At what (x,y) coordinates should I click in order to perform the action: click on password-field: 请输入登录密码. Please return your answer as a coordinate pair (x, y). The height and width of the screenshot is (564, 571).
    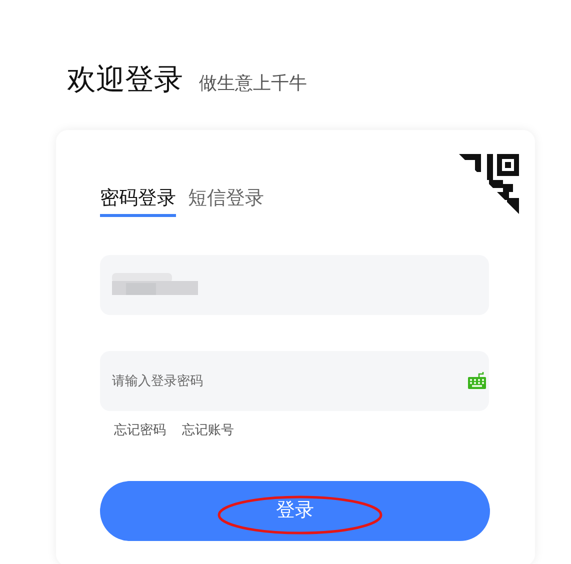
    Looking at the image, I should click on (294, 381).